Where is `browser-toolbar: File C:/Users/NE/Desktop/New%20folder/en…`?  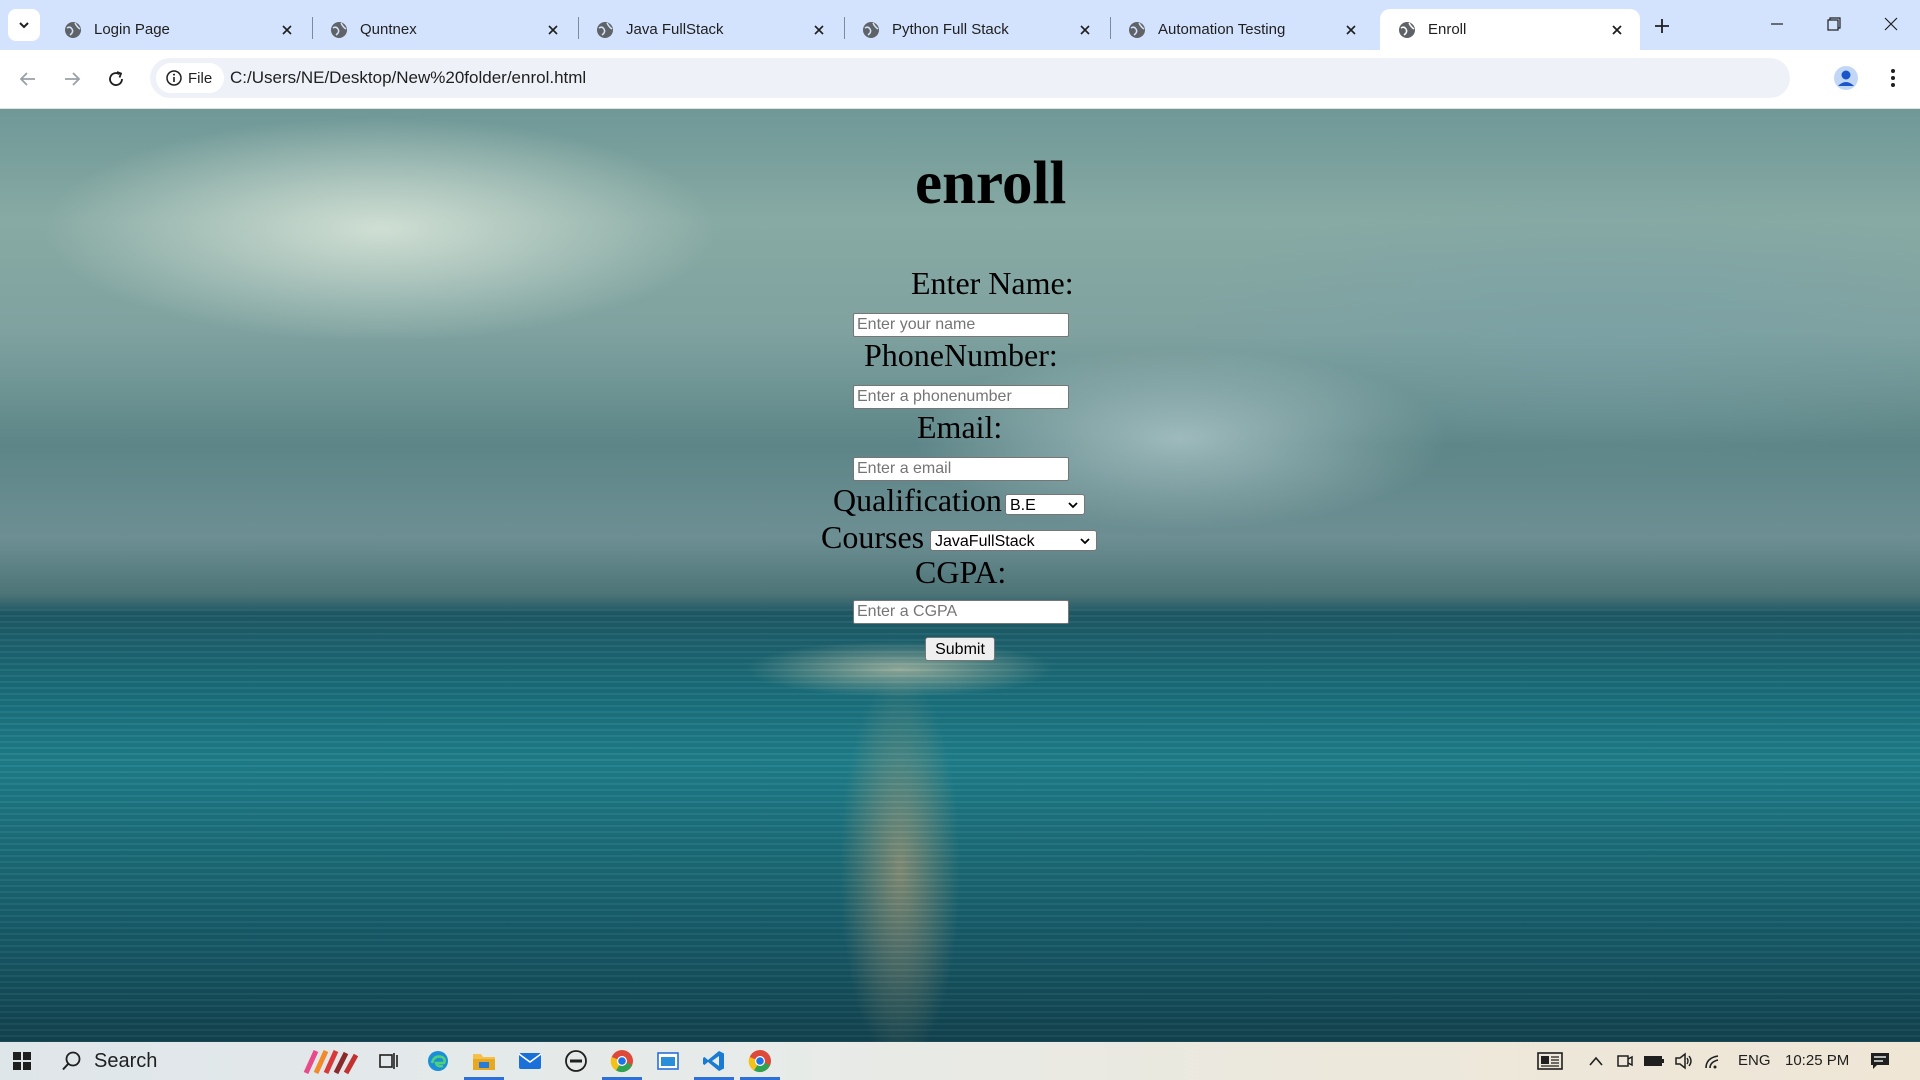 browser-toolbar: File C:/Users/NE/Desktop/New%20folder/en… is located at coordinates (960, 79).